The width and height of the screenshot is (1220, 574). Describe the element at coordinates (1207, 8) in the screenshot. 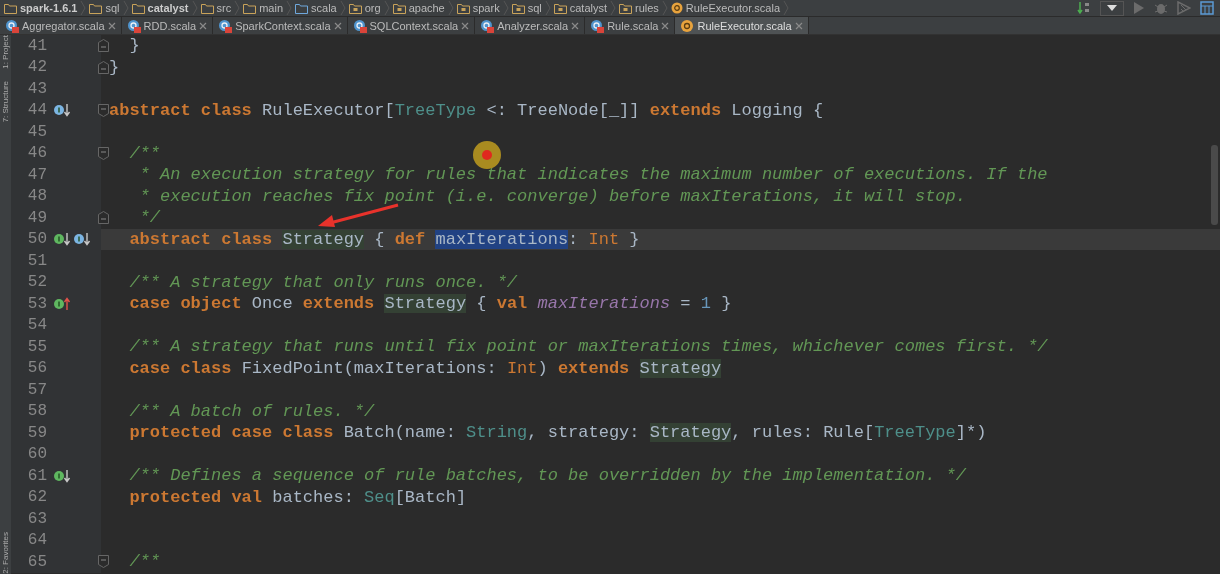

I see `project-structure-icon` at that location.